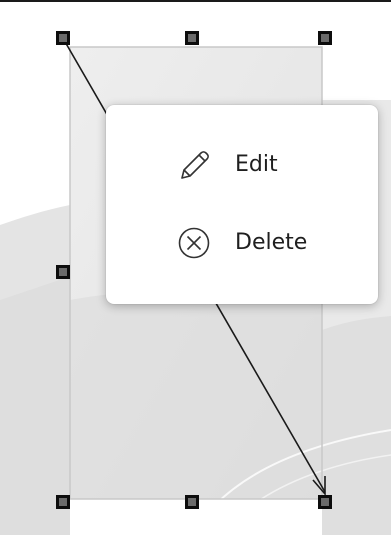 Image resolution: width=391 pixels, height=535 pixels. Describe the element at coordinates (271, 242) in the screenshot. I see `delete-label: Delete` at that location.